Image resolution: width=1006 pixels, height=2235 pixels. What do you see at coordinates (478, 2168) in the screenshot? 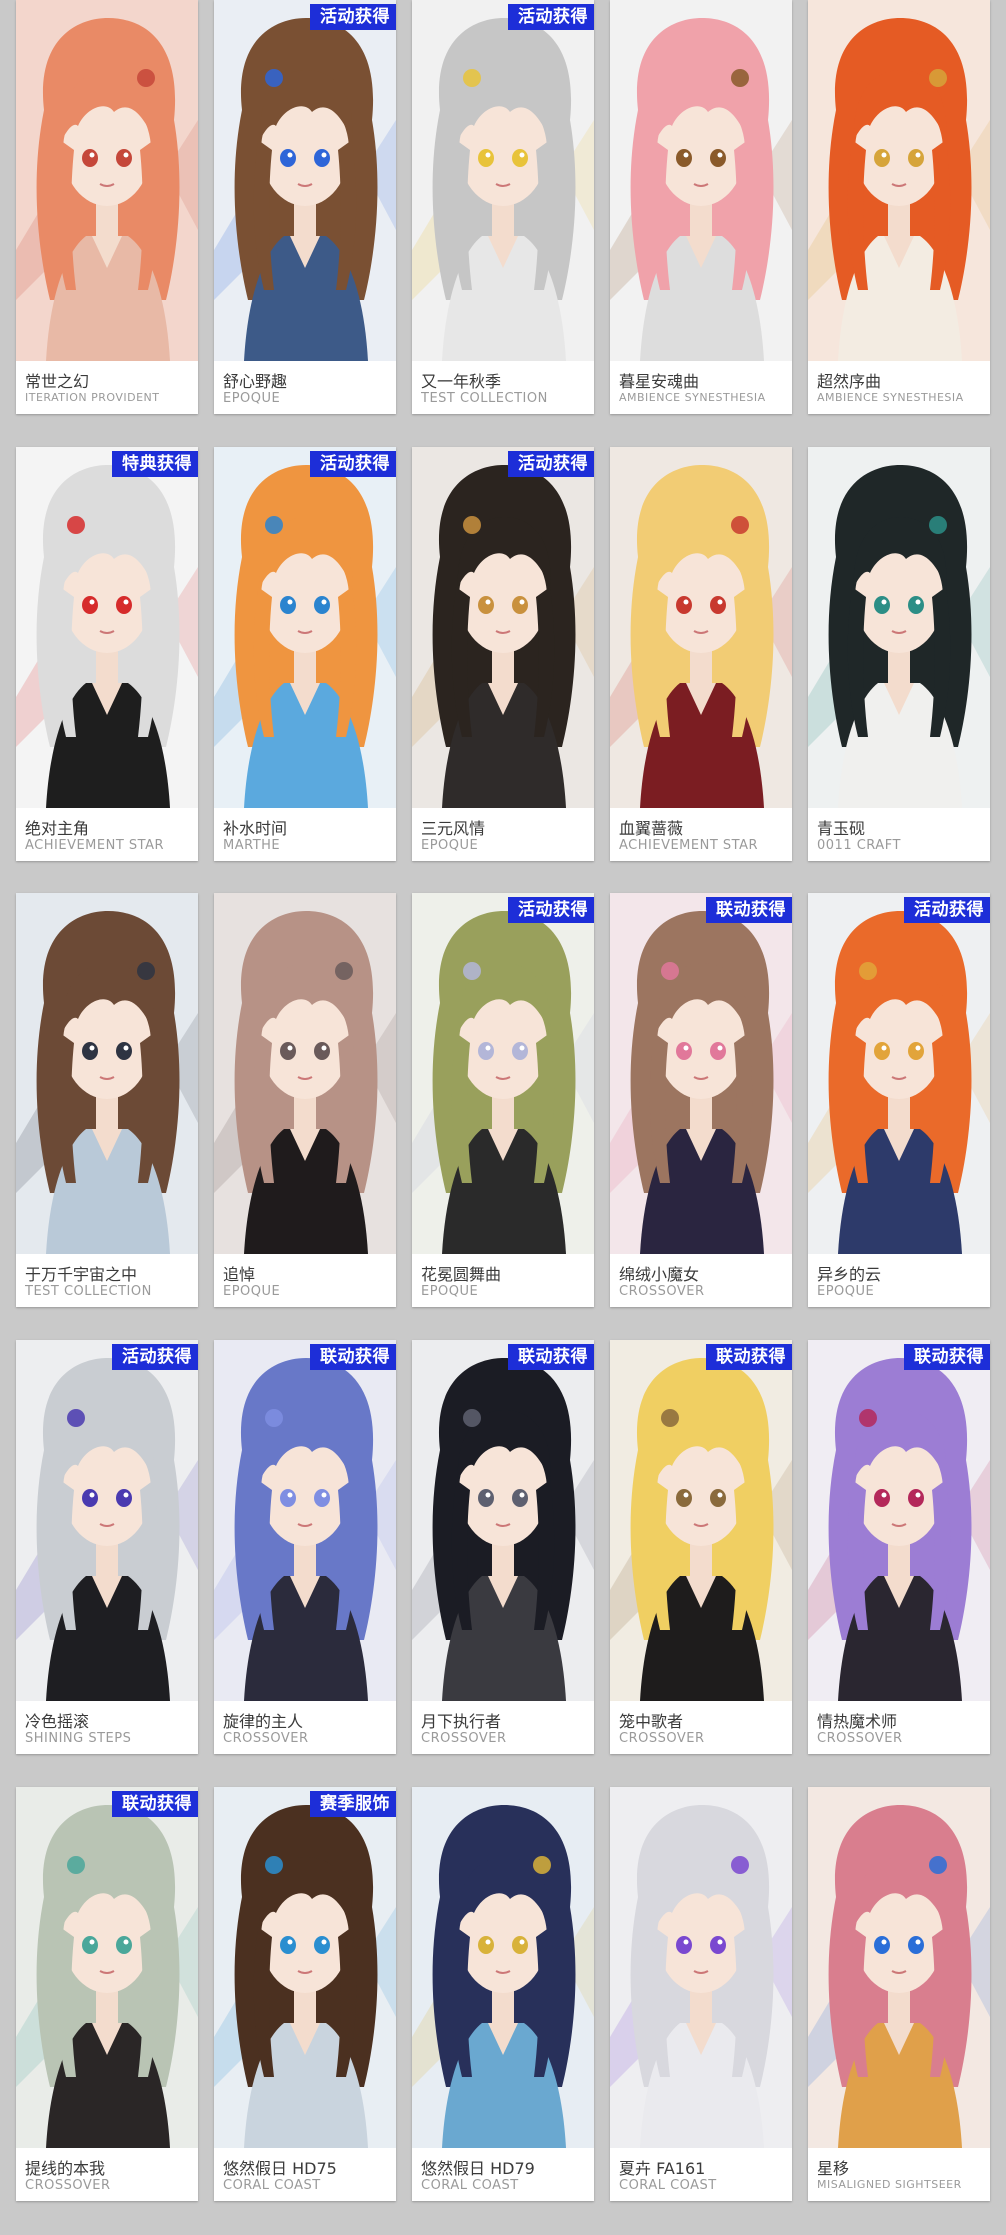
I see `skin-name: 悠然假日 HD79` at bounding box center [478, 2168].